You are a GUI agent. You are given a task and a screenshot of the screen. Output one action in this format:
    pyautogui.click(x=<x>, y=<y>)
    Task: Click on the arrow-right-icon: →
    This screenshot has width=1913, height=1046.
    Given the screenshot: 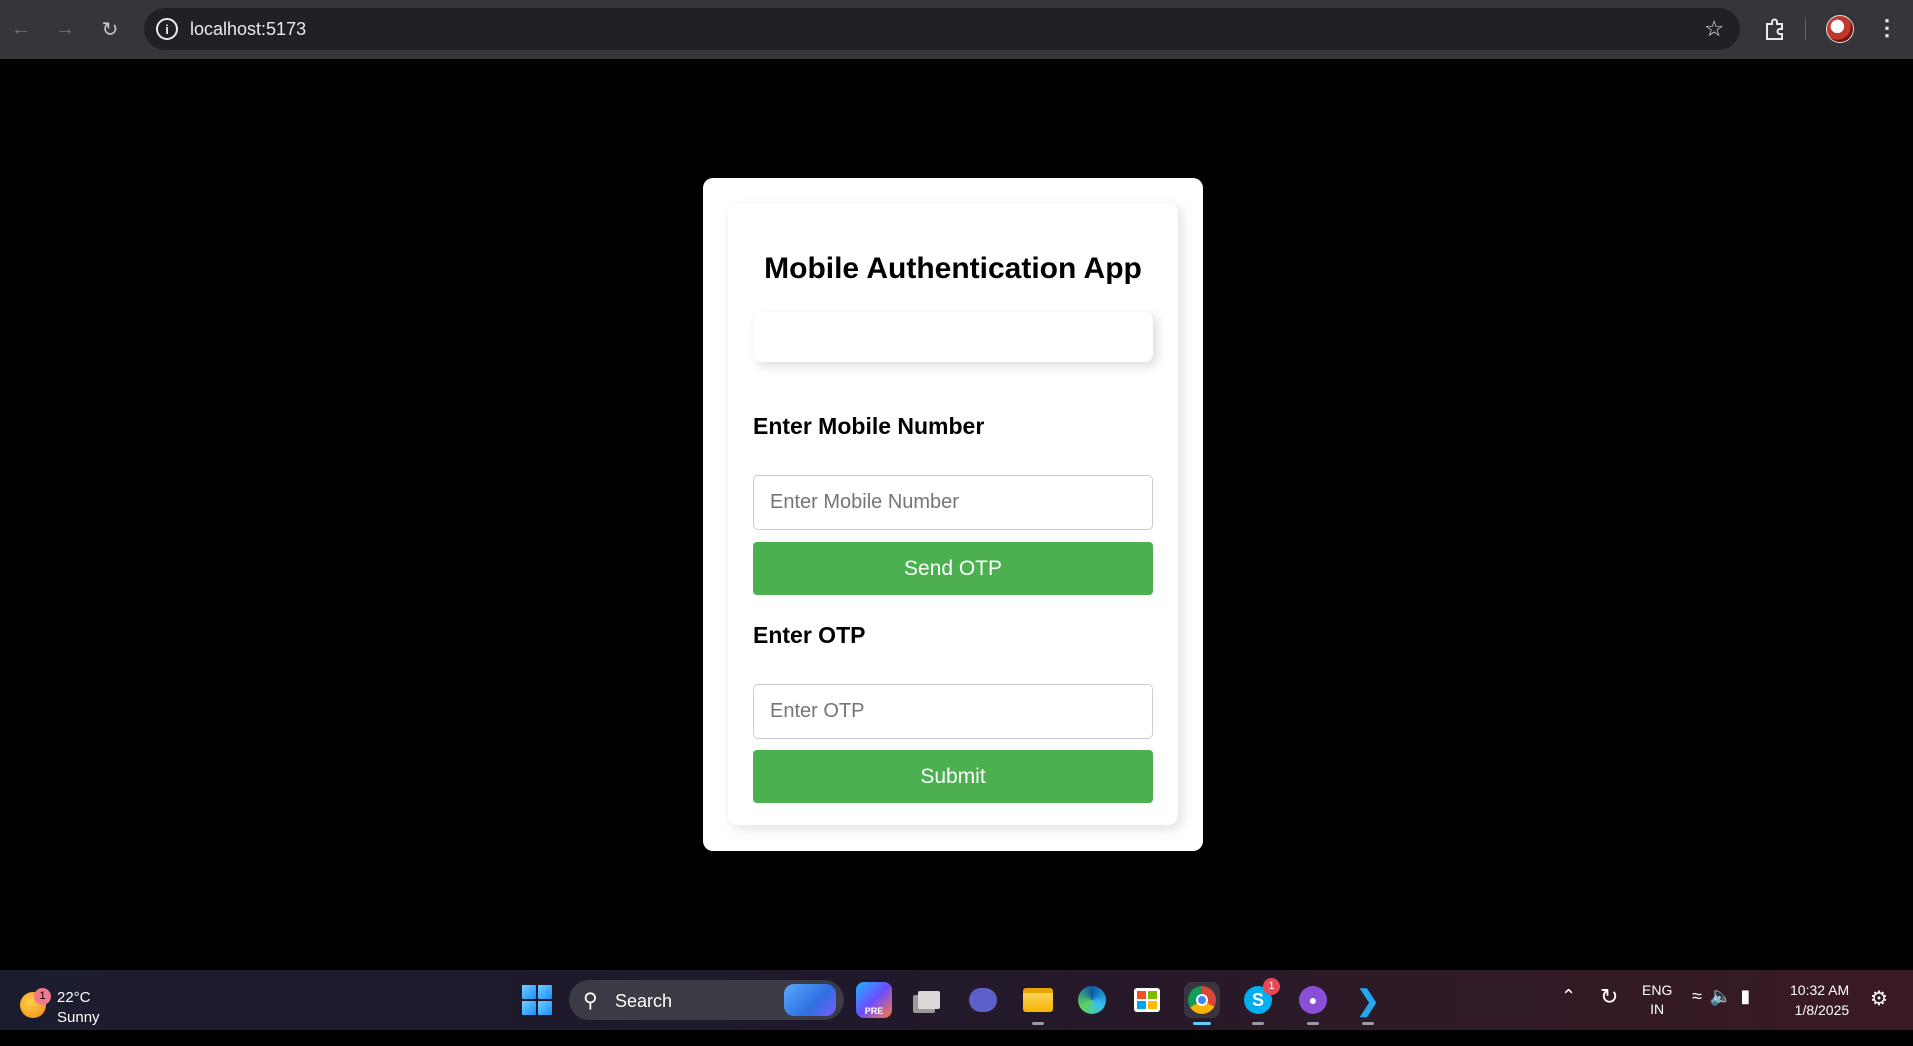 What is the action you would take?
    pyautogui.click(x=65, y=28)
    